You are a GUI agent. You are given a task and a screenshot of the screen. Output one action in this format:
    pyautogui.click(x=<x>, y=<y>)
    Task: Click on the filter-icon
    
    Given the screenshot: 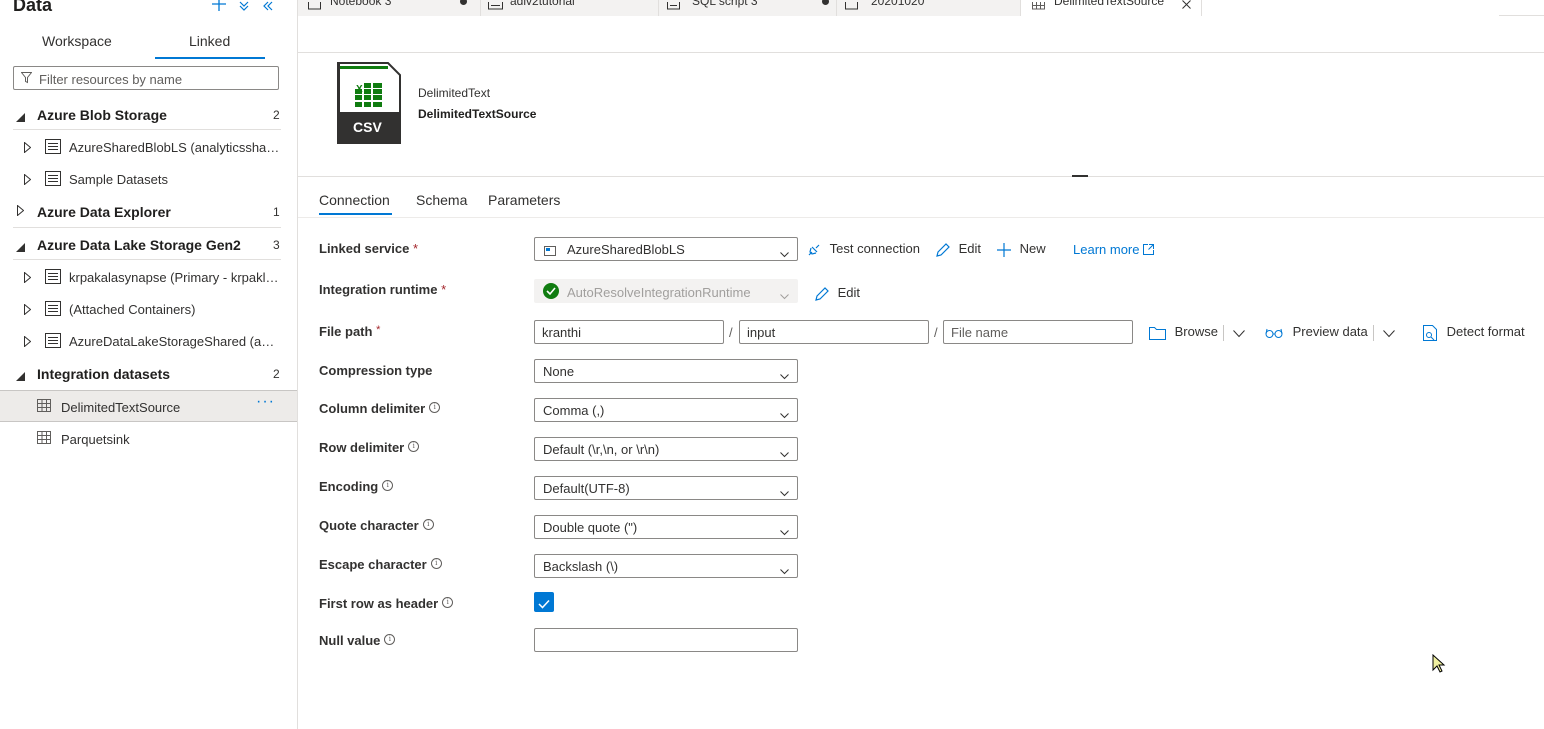 What is the action you would take?
    pyautogui.click(x=26, y=79)
    